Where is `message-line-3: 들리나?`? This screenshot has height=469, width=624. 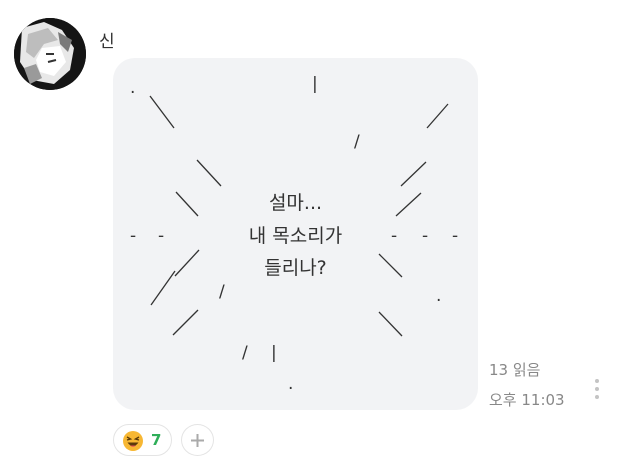 message-line-3: 들리나? is located at coordinates (295, 268).